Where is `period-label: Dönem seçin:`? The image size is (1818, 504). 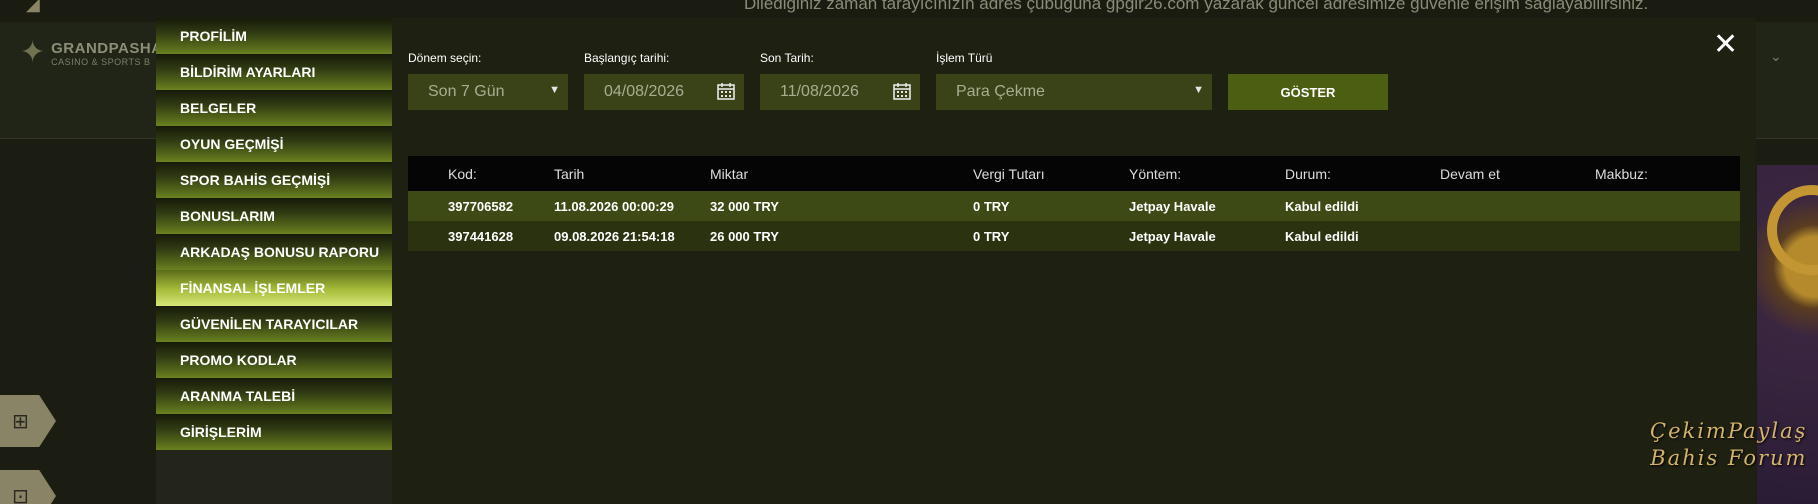 period-label: Dönem seçin: is located at coordinates (445, 58).